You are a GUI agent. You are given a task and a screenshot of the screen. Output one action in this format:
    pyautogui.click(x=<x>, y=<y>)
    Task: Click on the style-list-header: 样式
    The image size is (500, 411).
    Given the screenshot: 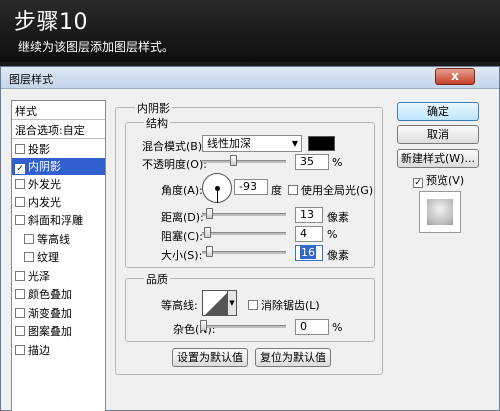 What is the action you would take?
    pyautogui.click(x=58, y=111)
    